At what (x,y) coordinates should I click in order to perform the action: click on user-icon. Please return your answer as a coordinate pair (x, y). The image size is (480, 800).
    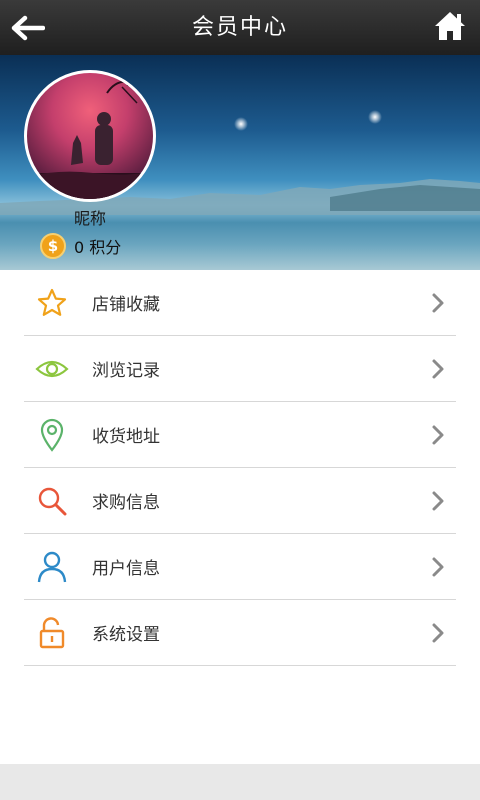
    Looking at the image, I should click on (52, 567).